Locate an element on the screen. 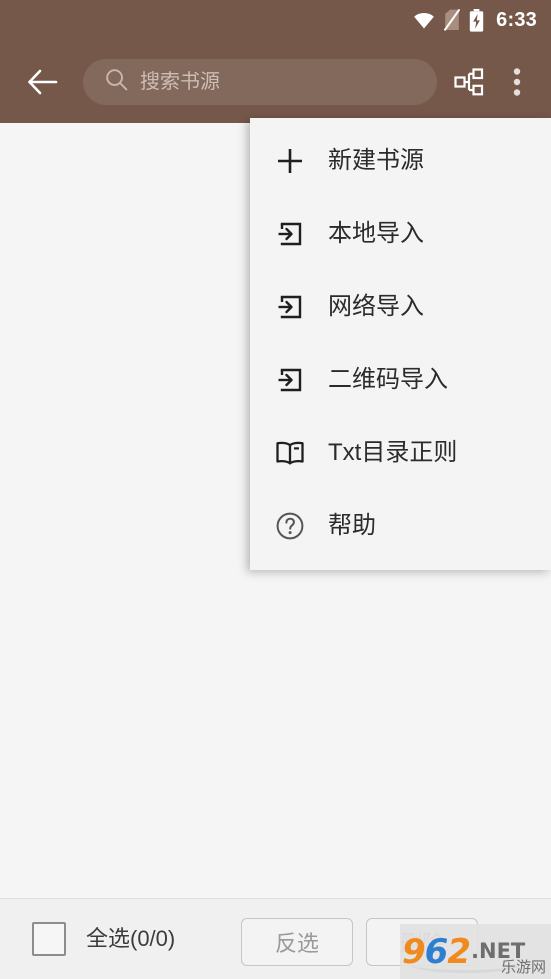 This screenshot has width=551, height=979. menu-item-label: 网络导入 is located at coordinates (376, 306).